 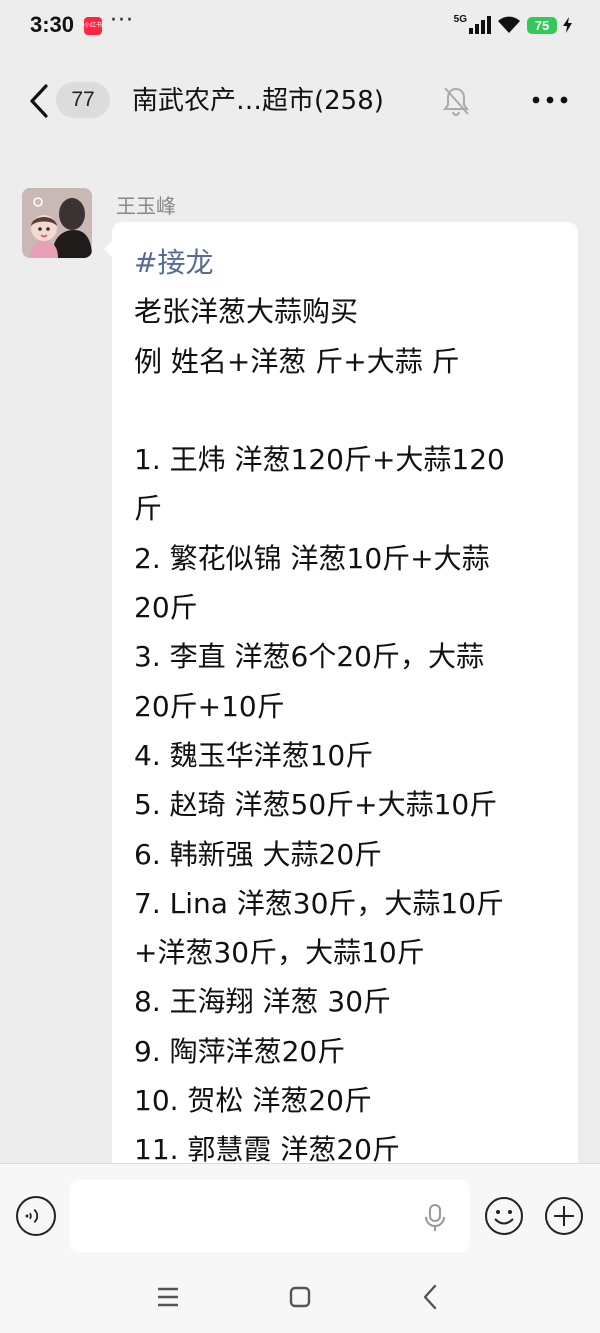 I want to click on recent-apps-icon, so click(x=168, y=1297).